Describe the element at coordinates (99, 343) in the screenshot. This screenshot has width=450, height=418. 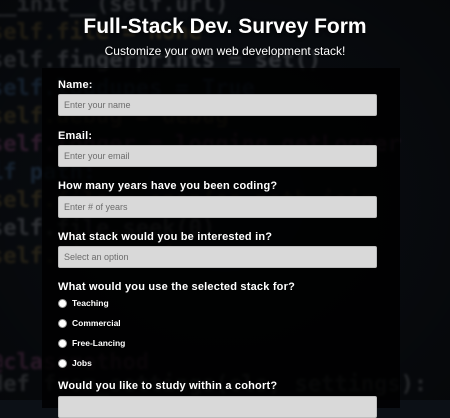
I see `usage-option-label: Free-Lancing` at that location.